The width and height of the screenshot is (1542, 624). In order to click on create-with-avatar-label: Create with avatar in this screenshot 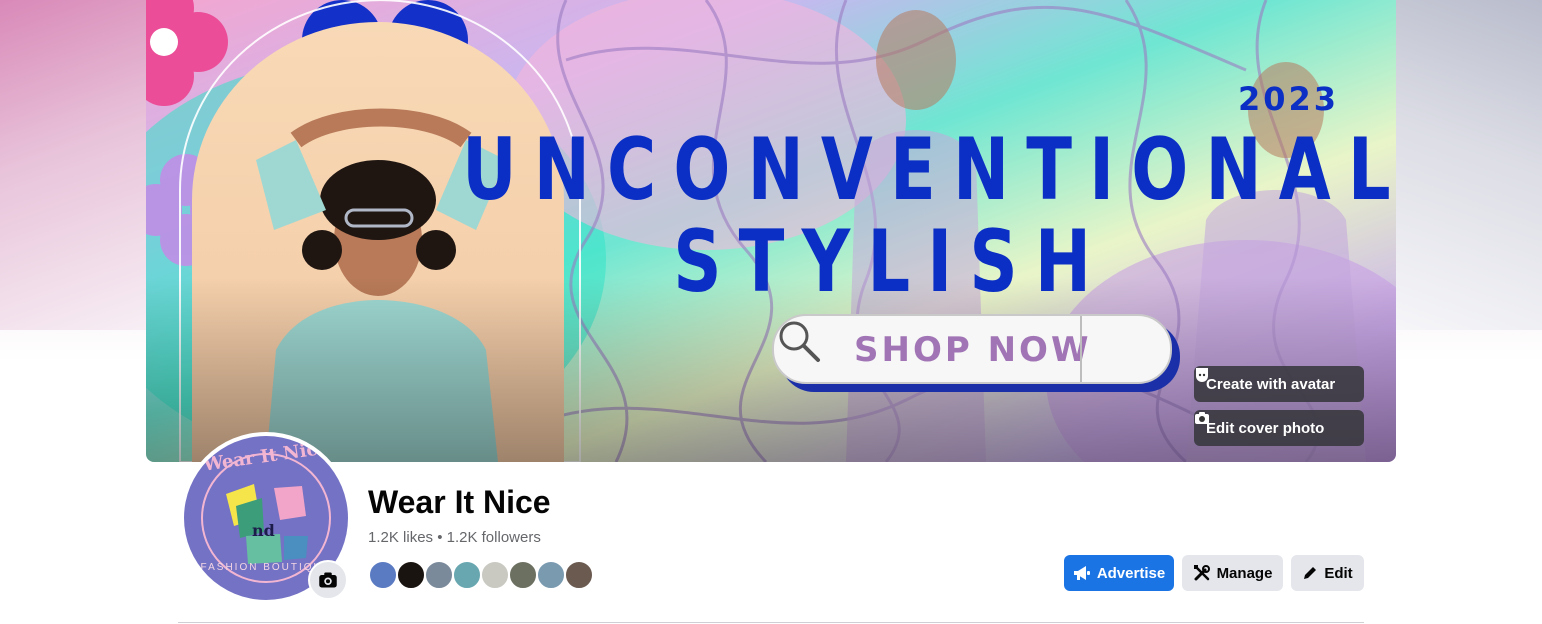, I will do `click(1271, 384)`.